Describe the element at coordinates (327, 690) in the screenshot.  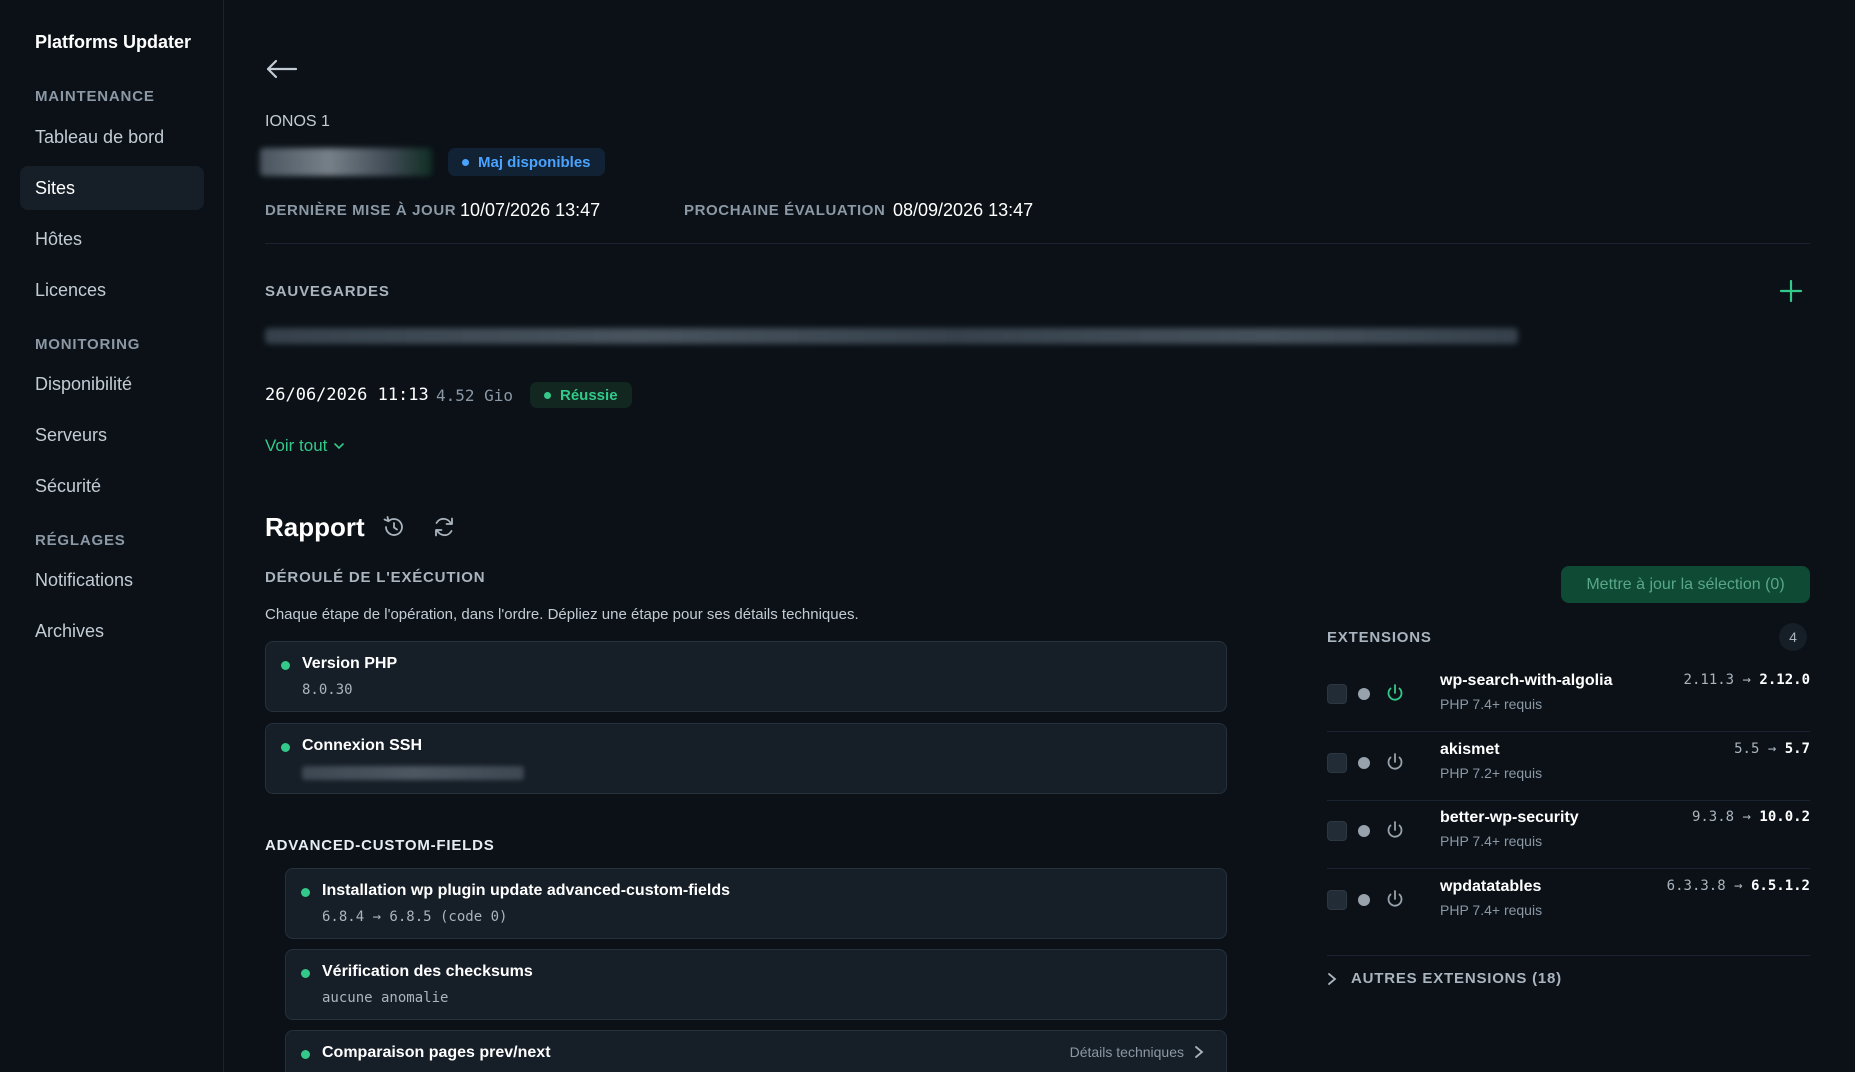
I see `step-subtitle: 8.0.30` at that location.